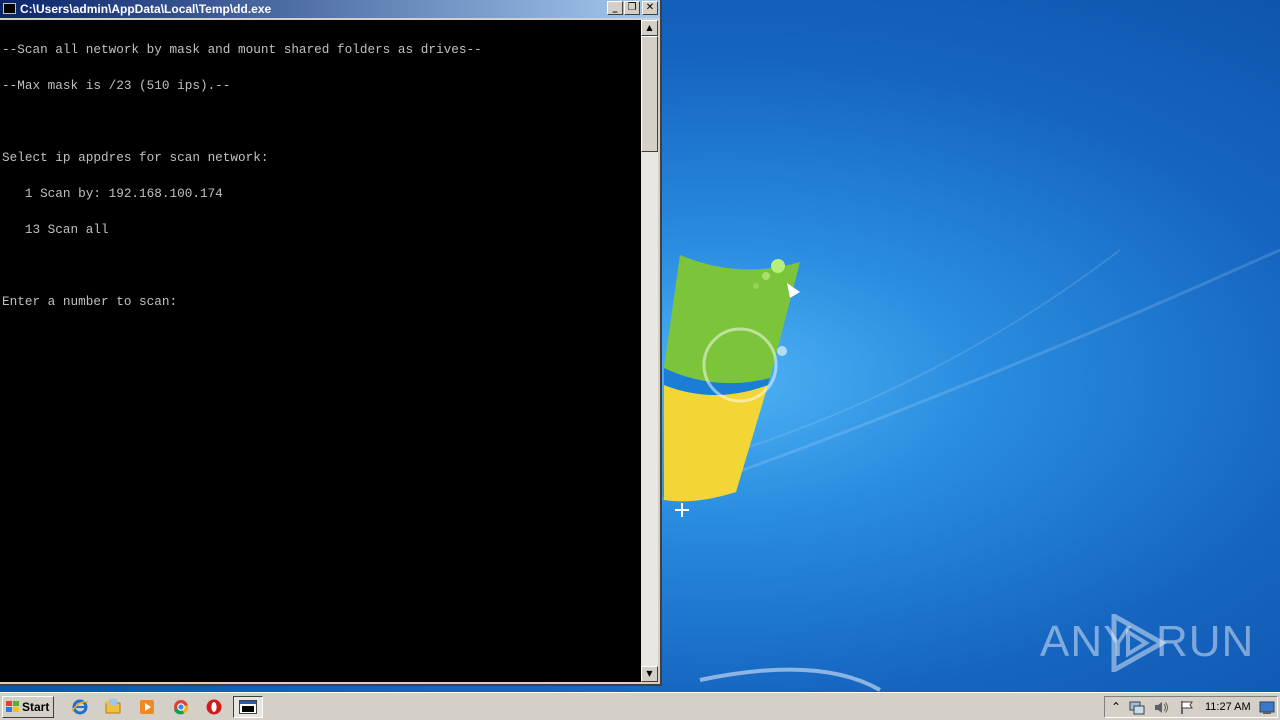 This screenshot has width=1280, height=720. Describe the element at coordinates (1116, 707) in the screenshot. I see `show-hidden-icons-icon: ⌃` at that location.